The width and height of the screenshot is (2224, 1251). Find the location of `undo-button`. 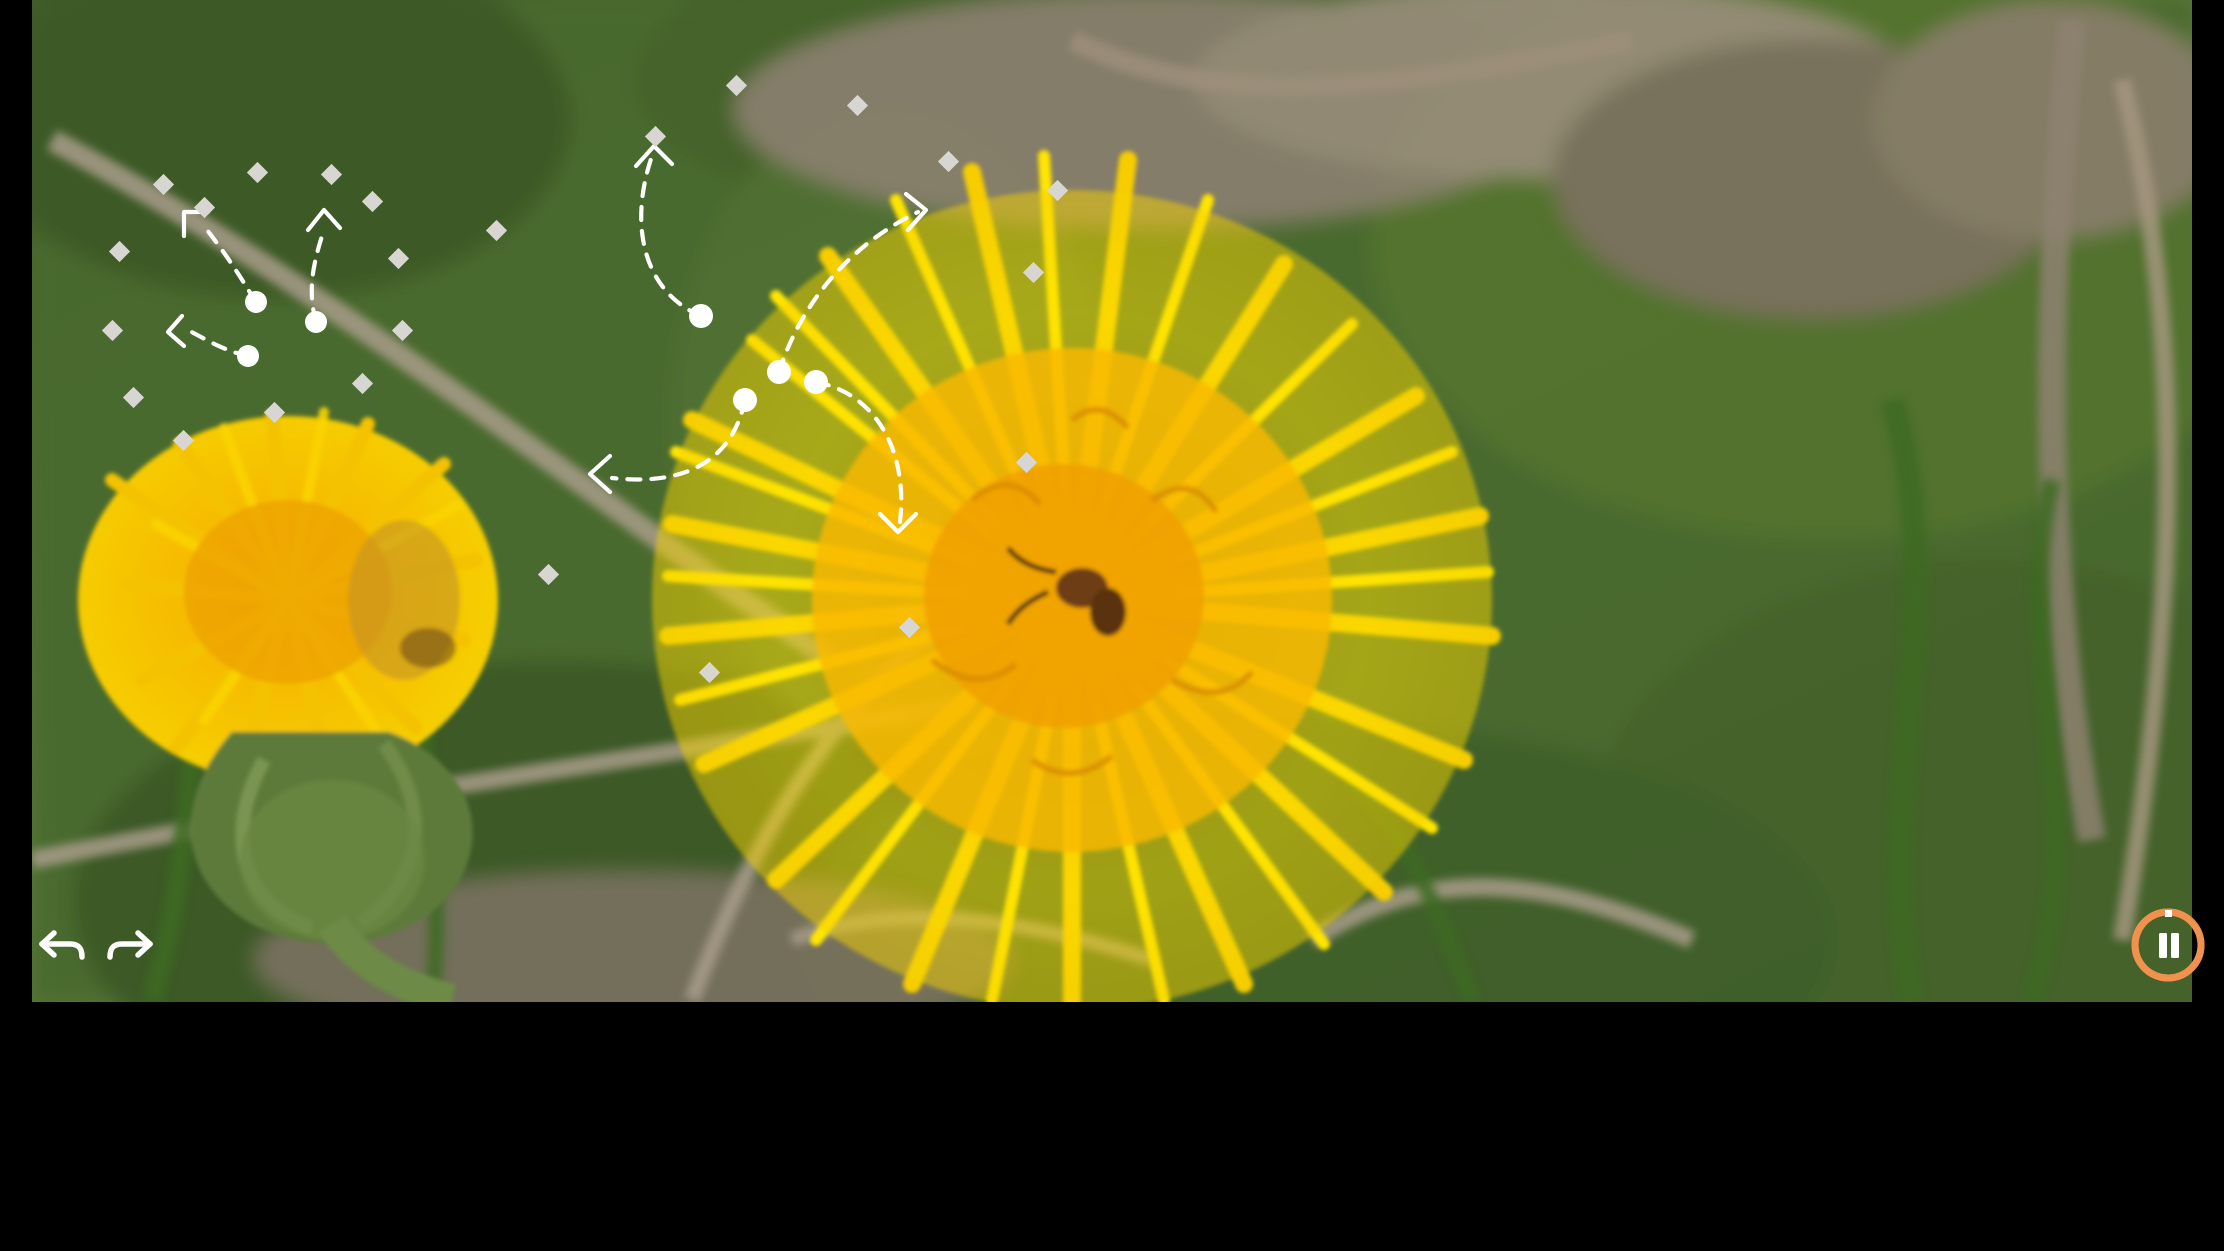

undo-button is located at coordinates (59, 944).